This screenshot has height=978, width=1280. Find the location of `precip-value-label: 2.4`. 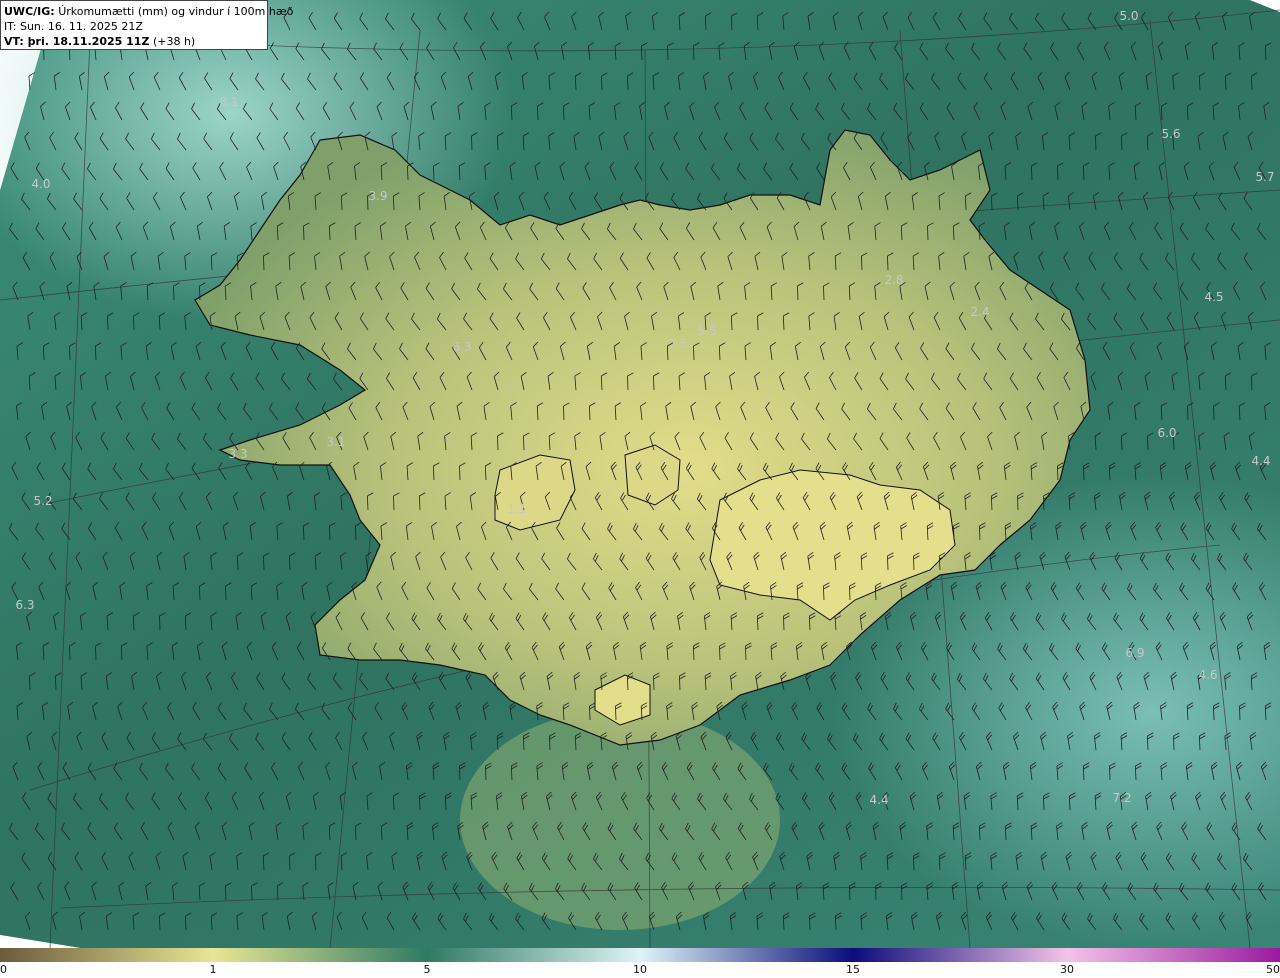

precip-value-label: 2.4 is located at coordinates (979, 312).